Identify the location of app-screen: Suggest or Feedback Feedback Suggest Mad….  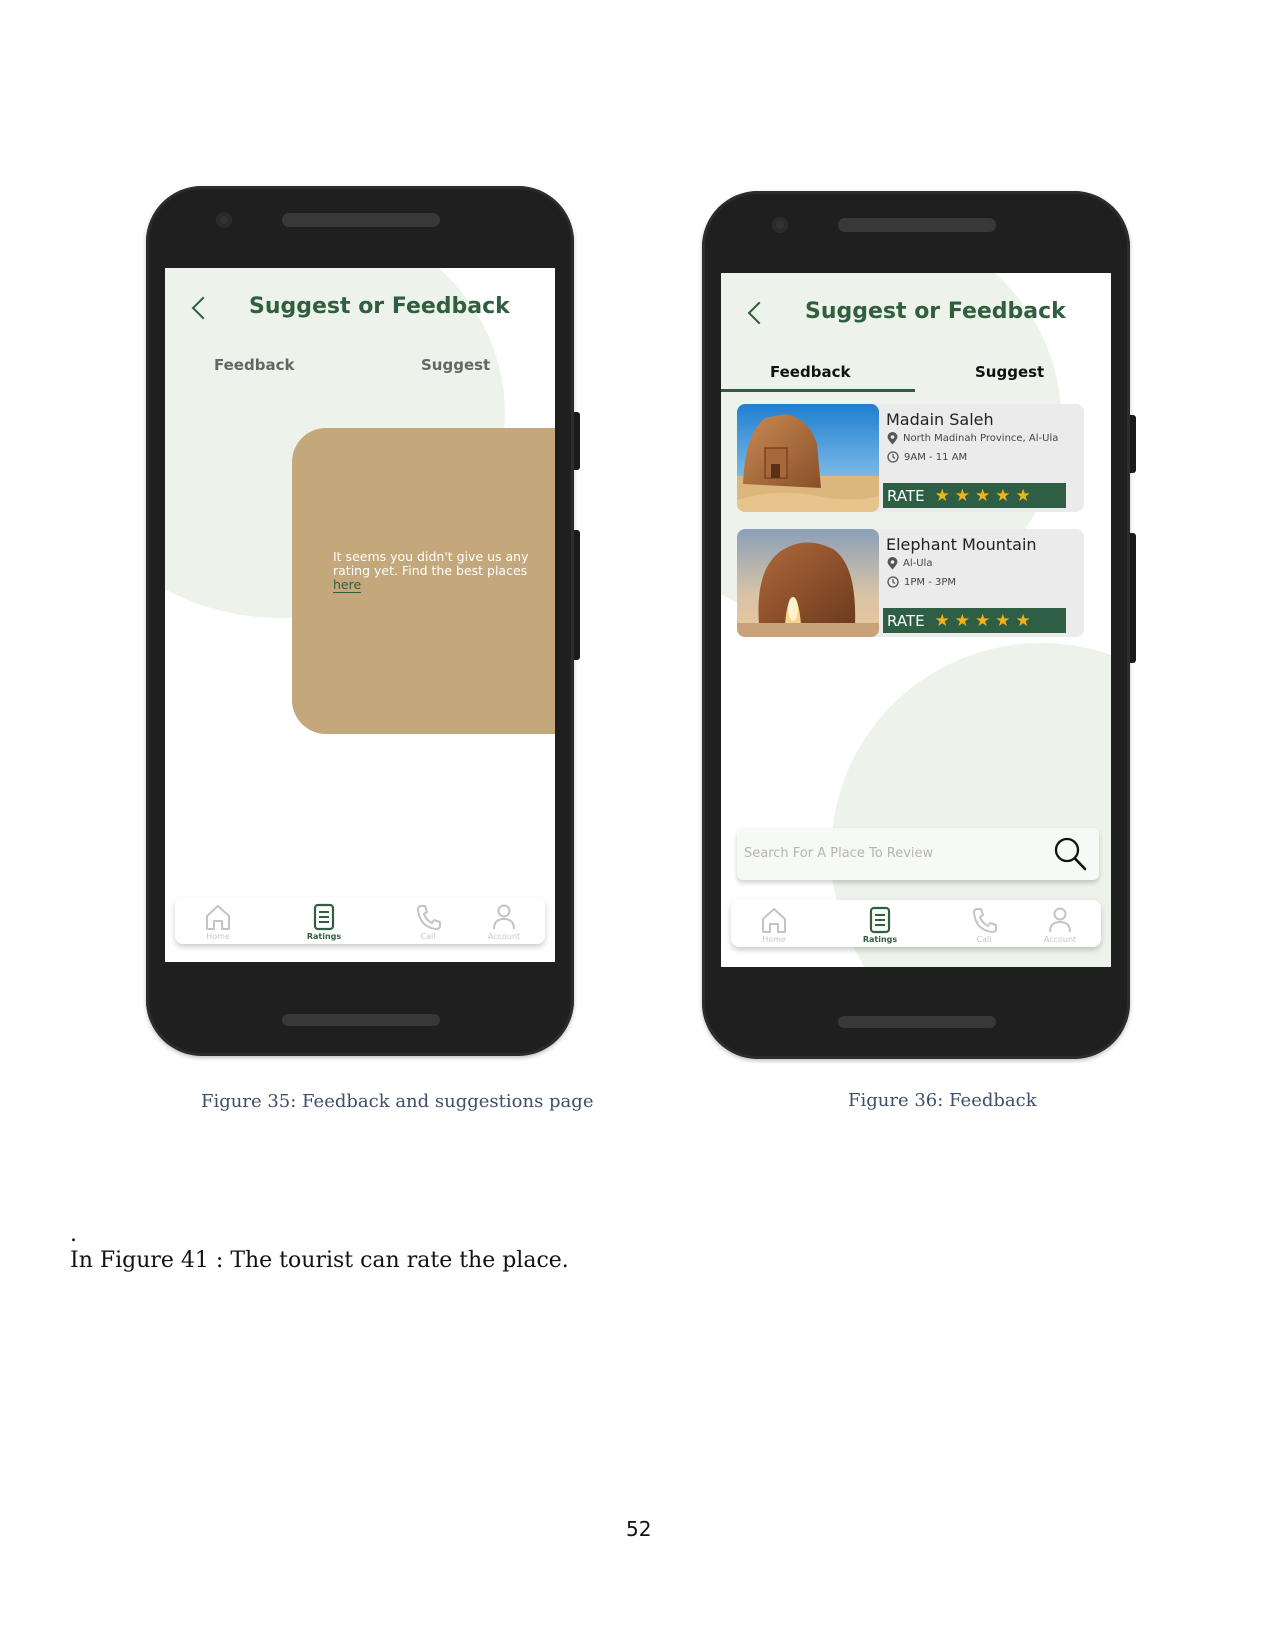
(916, 620).